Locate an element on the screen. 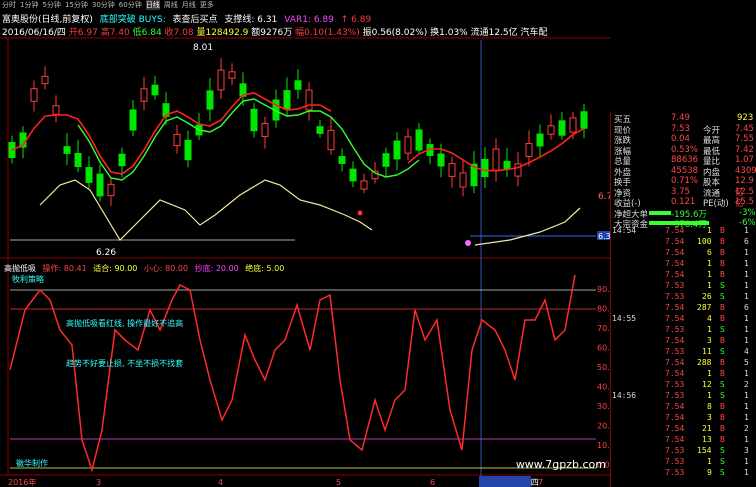  tick-row: 7.53 154 S 3 is located at coordinates (683, 450).